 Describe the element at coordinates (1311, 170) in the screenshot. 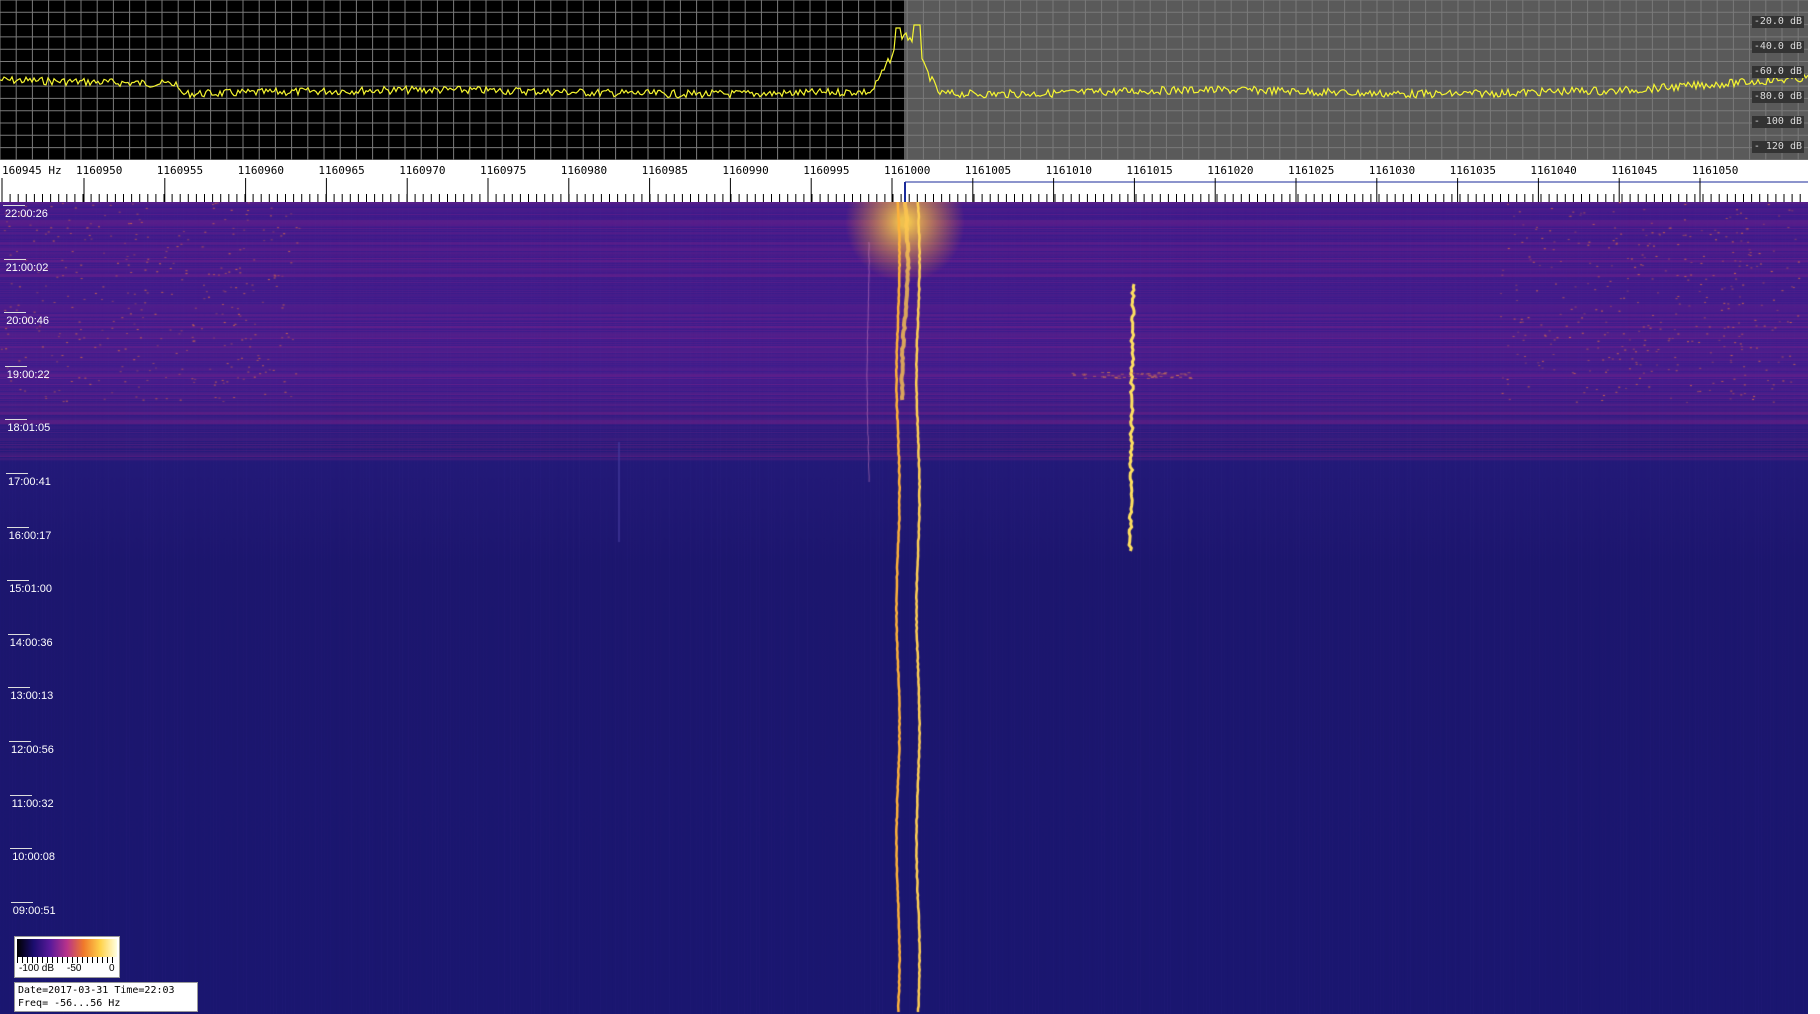

I see `frequency-tick-label: 1161025` at that location.